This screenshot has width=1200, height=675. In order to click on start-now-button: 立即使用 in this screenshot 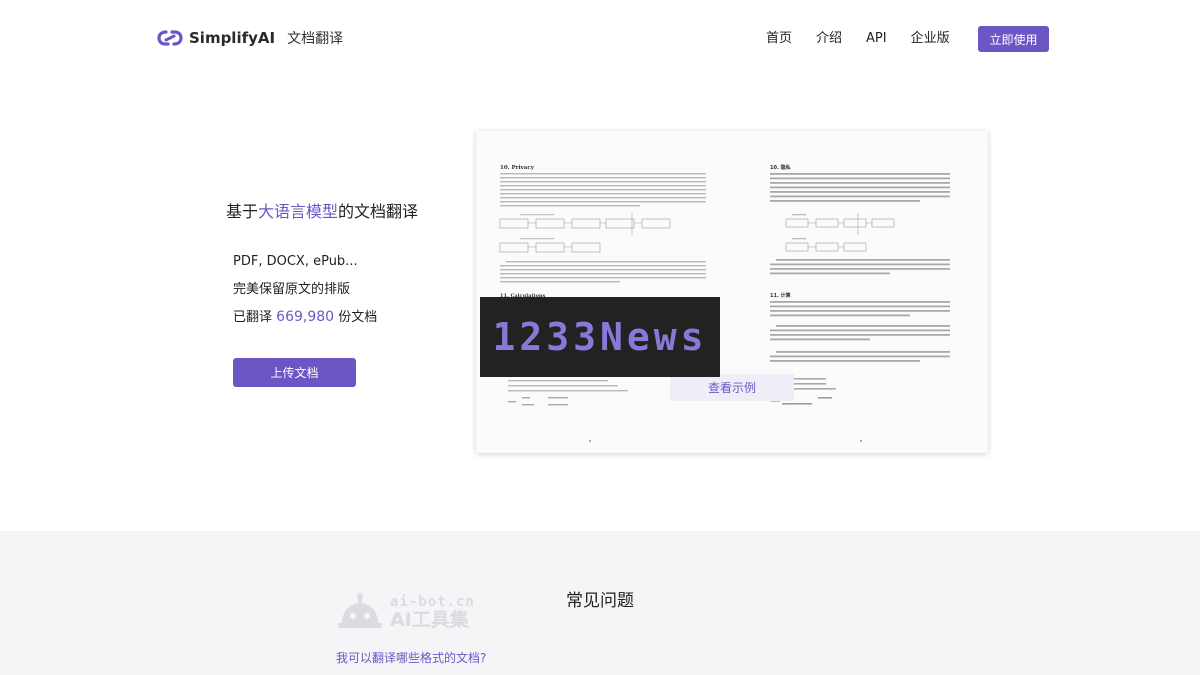, I will do `click(1013, 39)`.